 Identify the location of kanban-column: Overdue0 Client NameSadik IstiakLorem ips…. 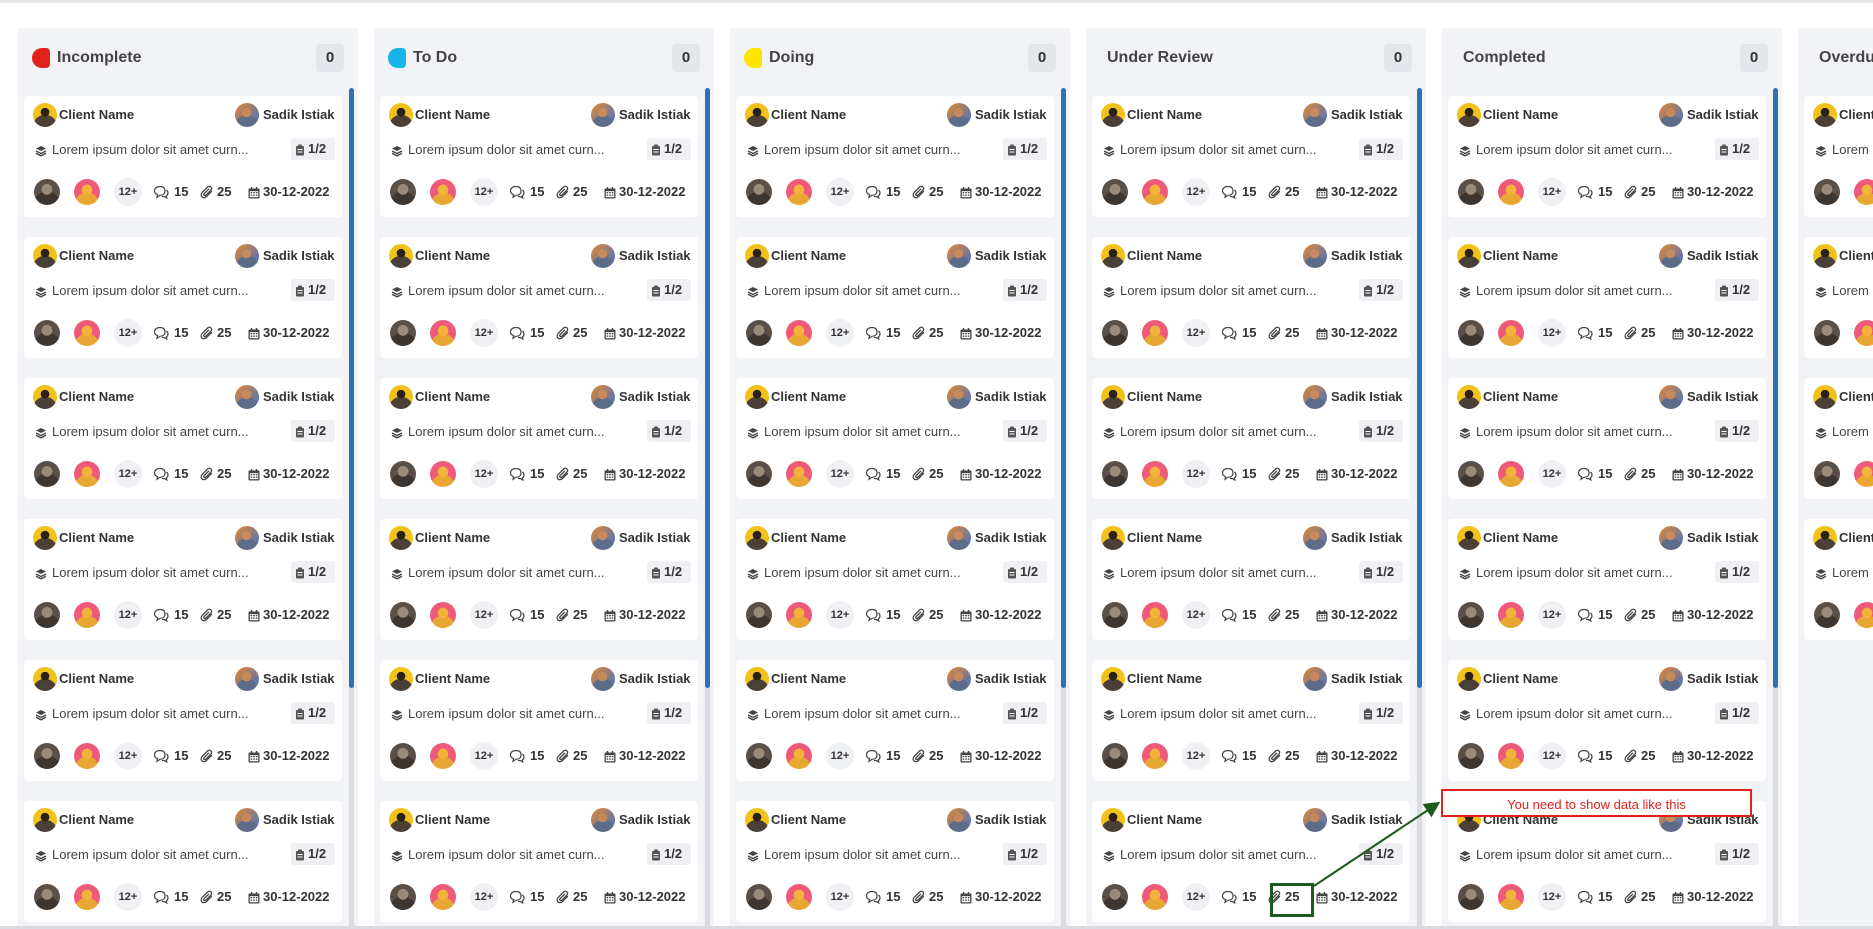
(1835, 478).